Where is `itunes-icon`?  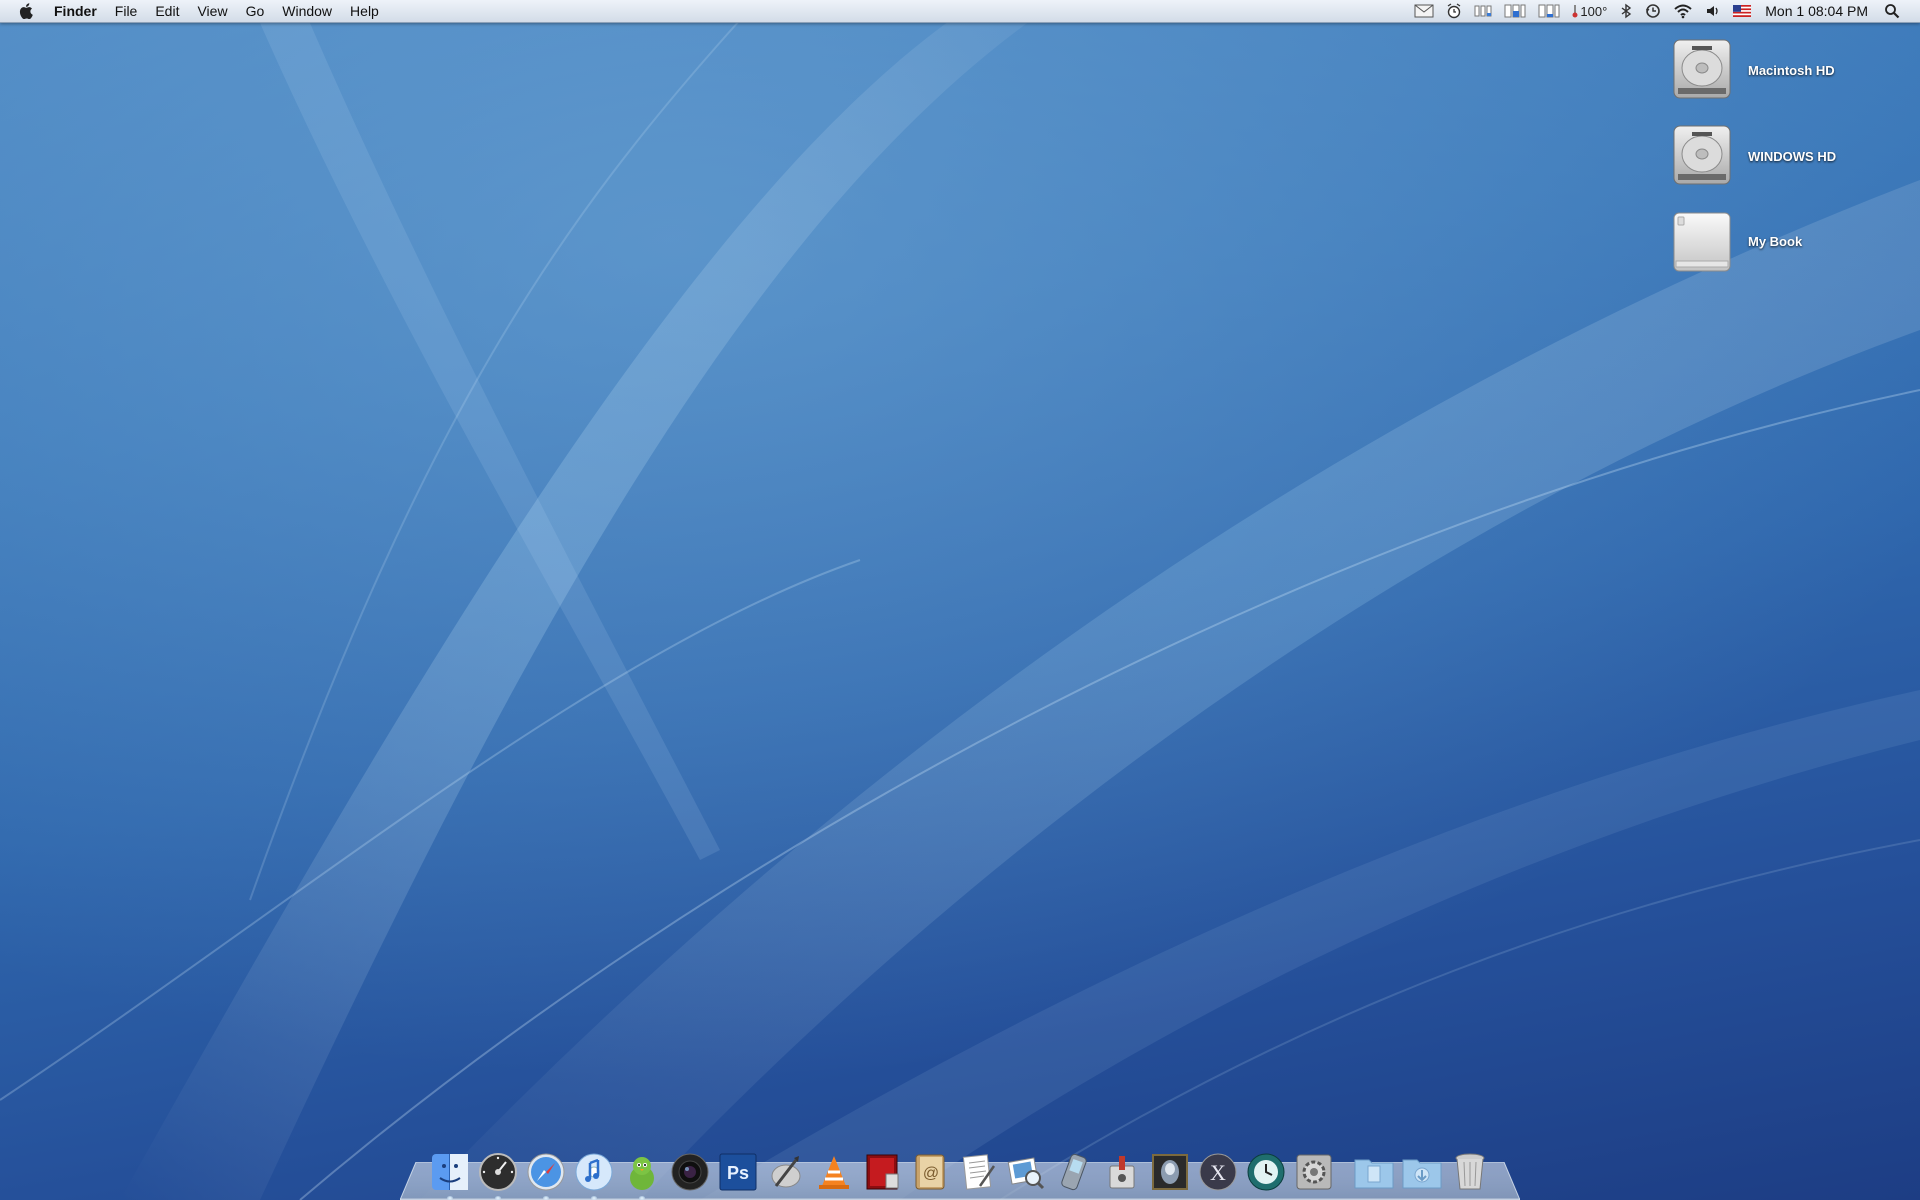 itunes-icon is located at coordinates (594, 1174).